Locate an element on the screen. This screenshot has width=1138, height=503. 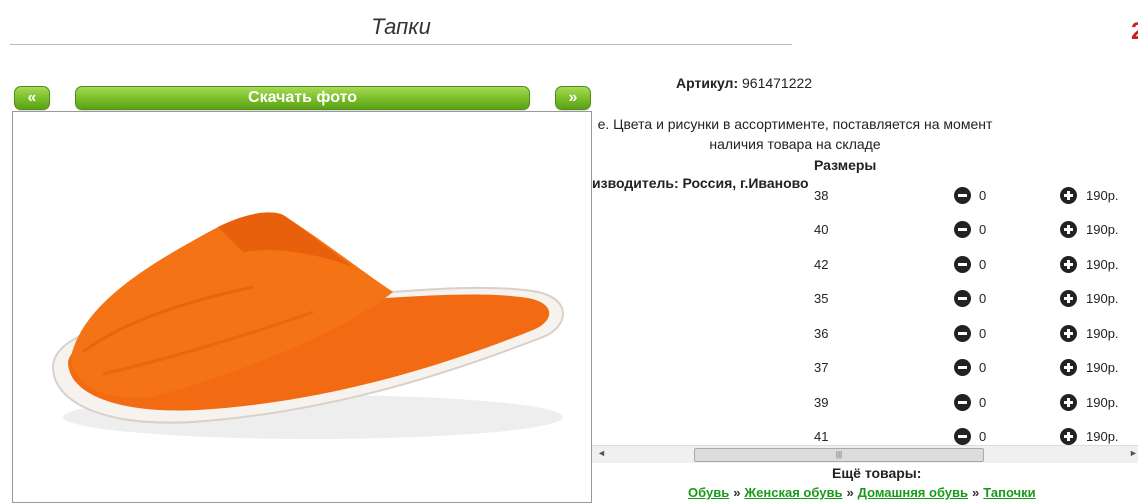
prev-photo-button: « is located at coordinates (32, 98).